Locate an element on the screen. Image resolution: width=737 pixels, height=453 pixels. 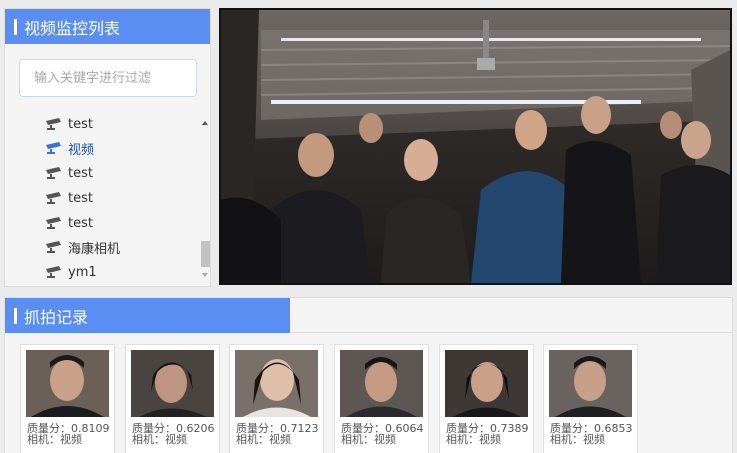
capture-records-header: 抓拍记录 is located at coordinates (147, 315).